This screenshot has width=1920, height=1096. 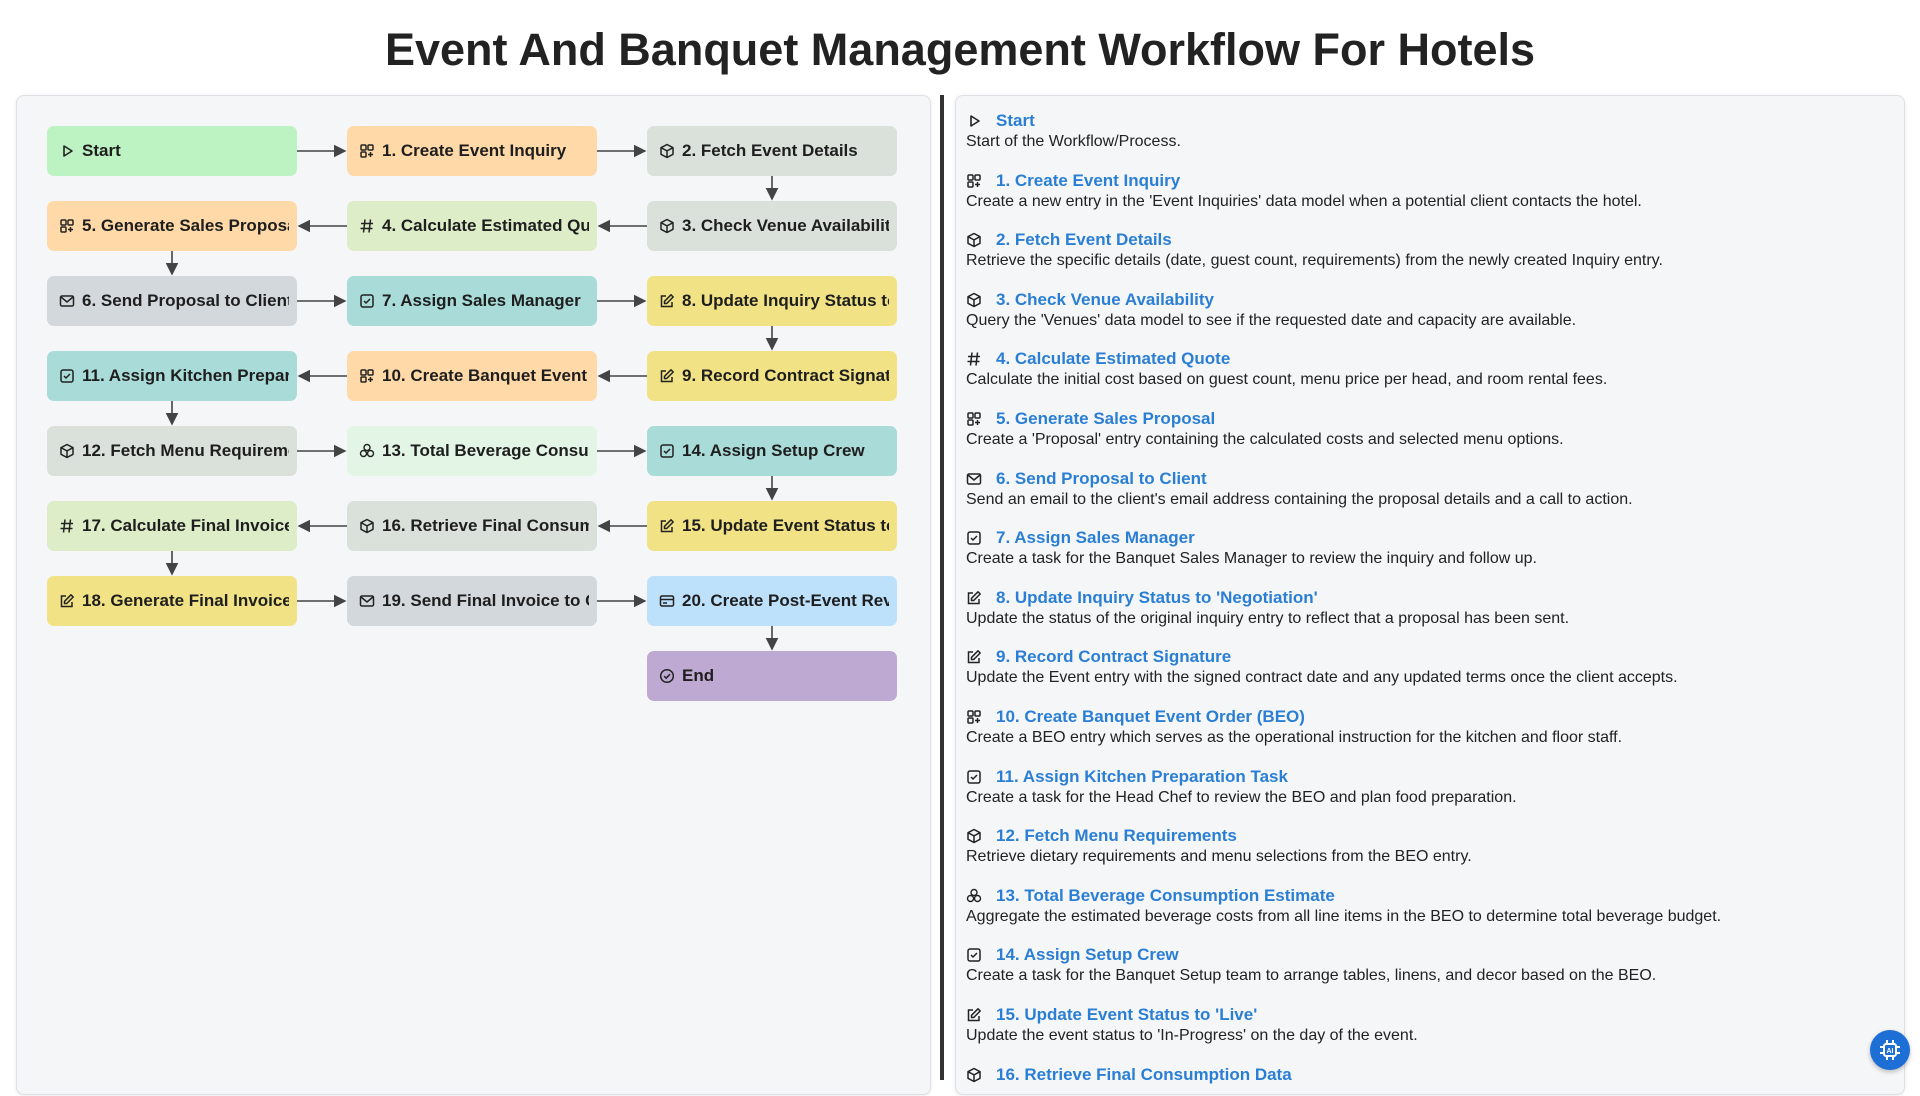 What do you see at coordinates (772, 151) in the screenshot?
I see `flow-node-n2: 2. Fetch Event Details` at bounding box center [772, 151].